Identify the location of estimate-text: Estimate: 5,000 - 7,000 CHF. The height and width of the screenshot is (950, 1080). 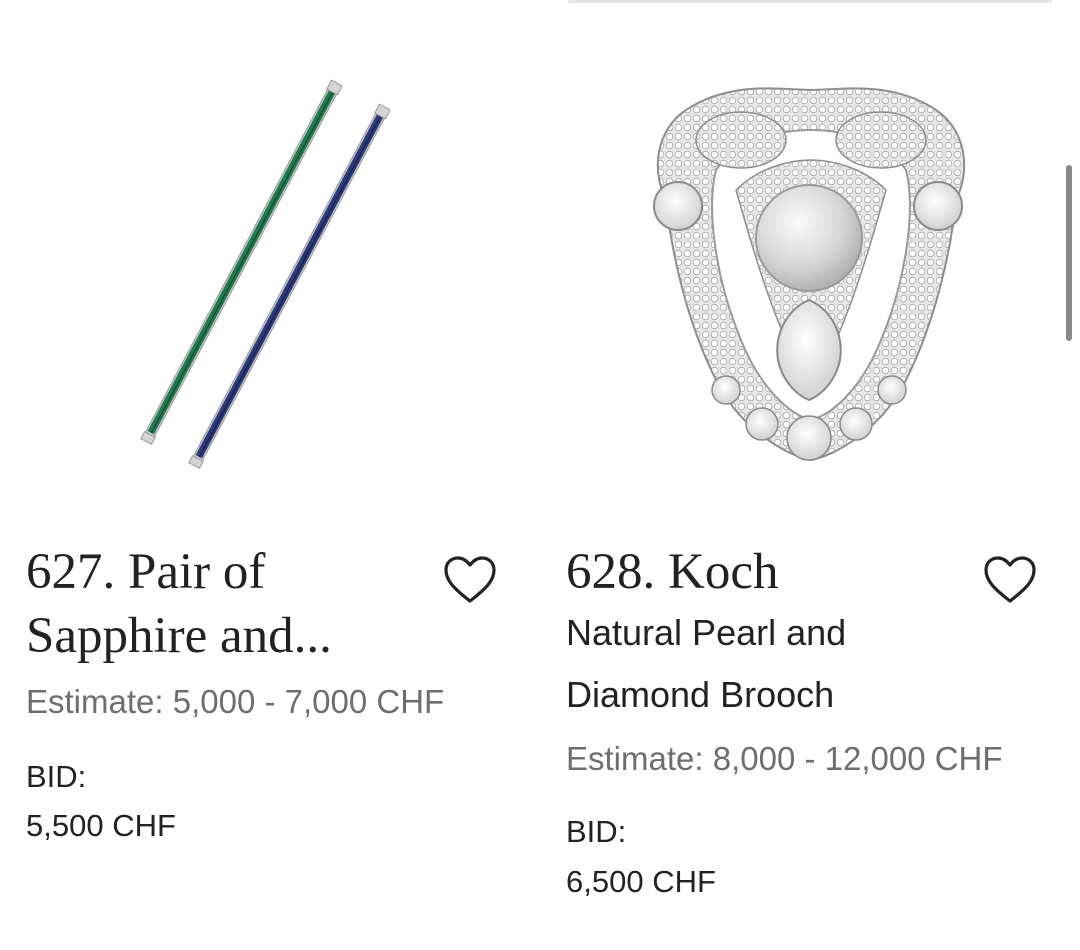
(235, 701).